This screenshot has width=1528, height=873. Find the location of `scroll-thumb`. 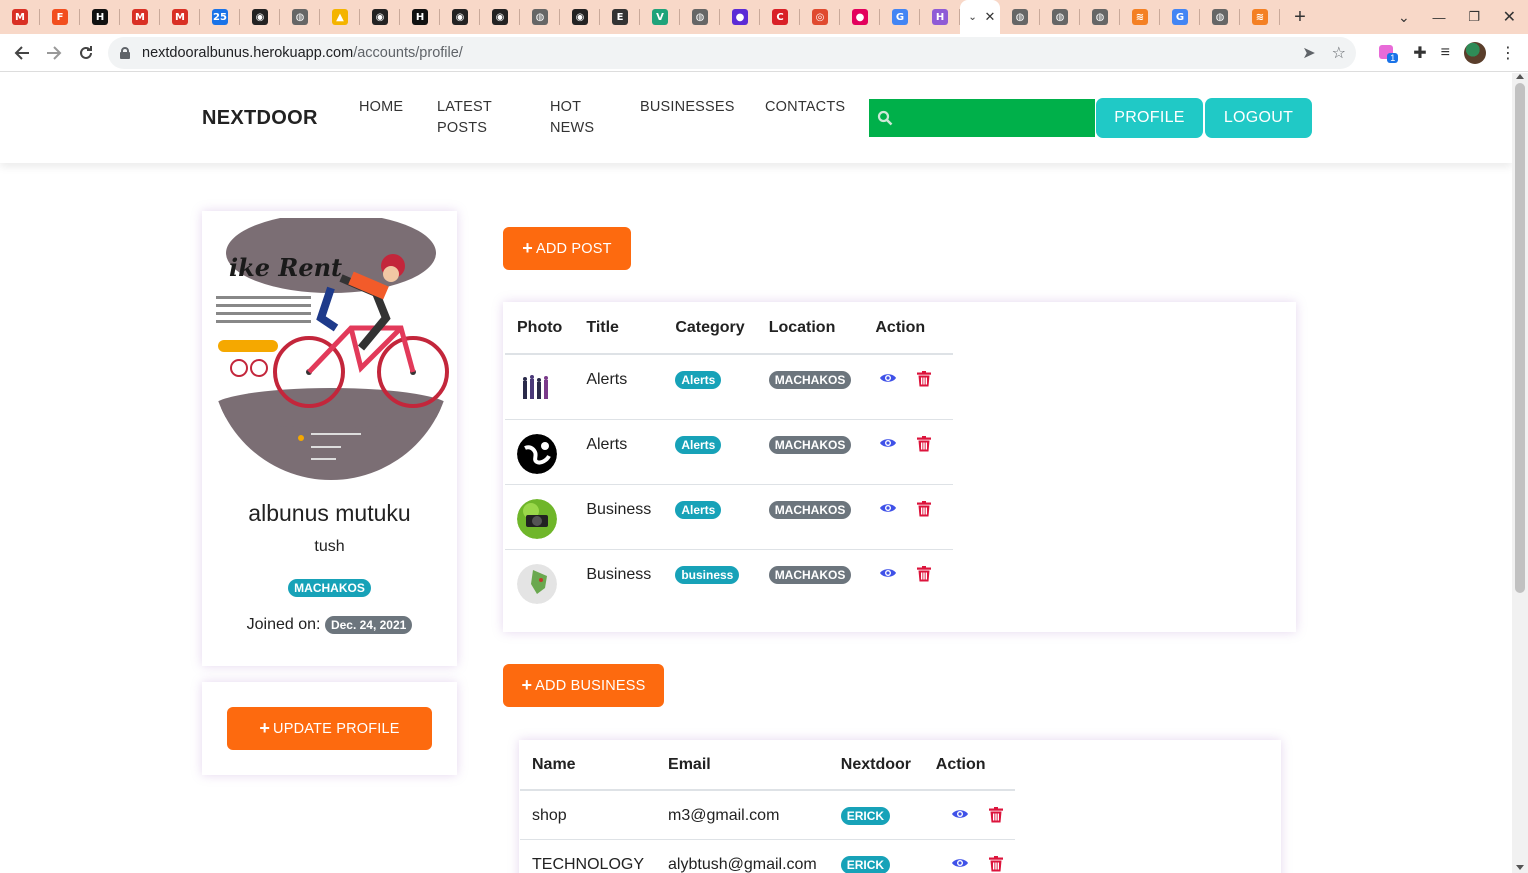

scroll-thumb is located at coordinates (1520, 338).